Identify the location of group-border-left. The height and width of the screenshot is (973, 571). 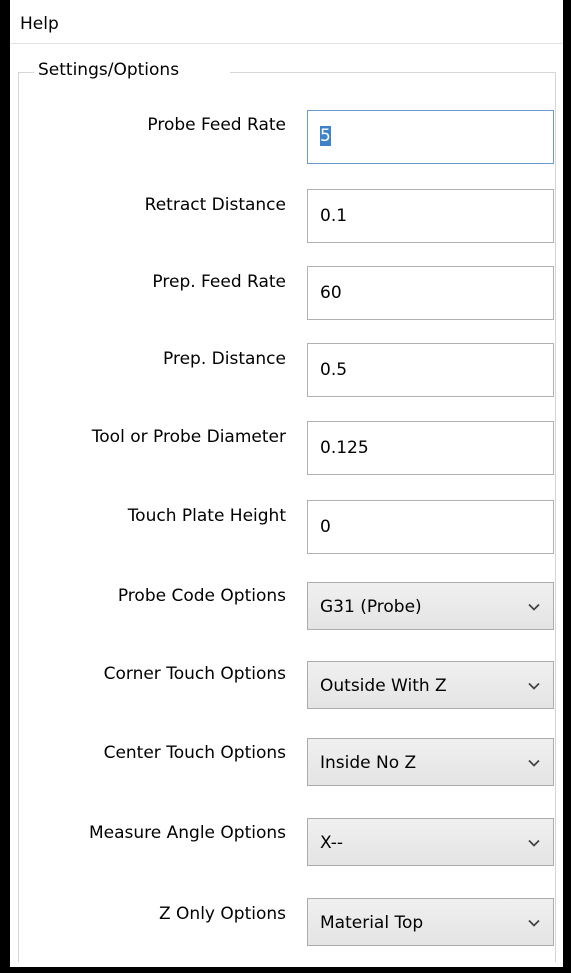
(18, 517).